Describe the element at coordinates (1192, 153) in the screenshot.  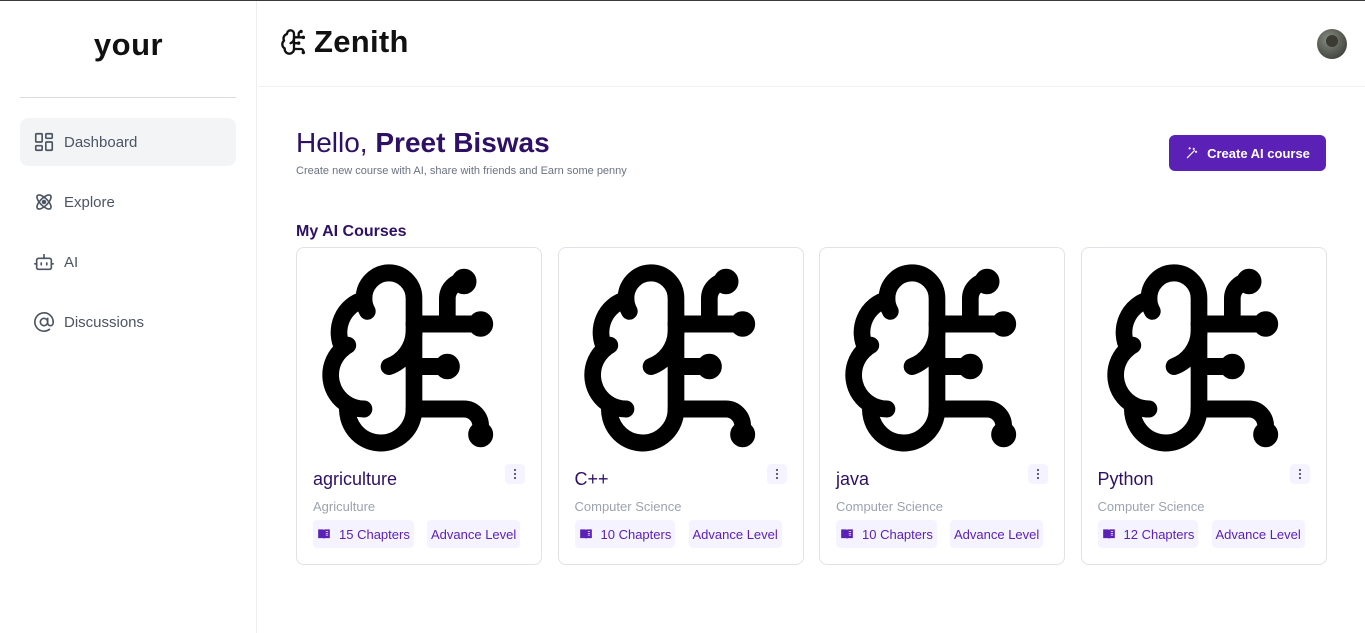
I see `magic-wand-icon` at that location.